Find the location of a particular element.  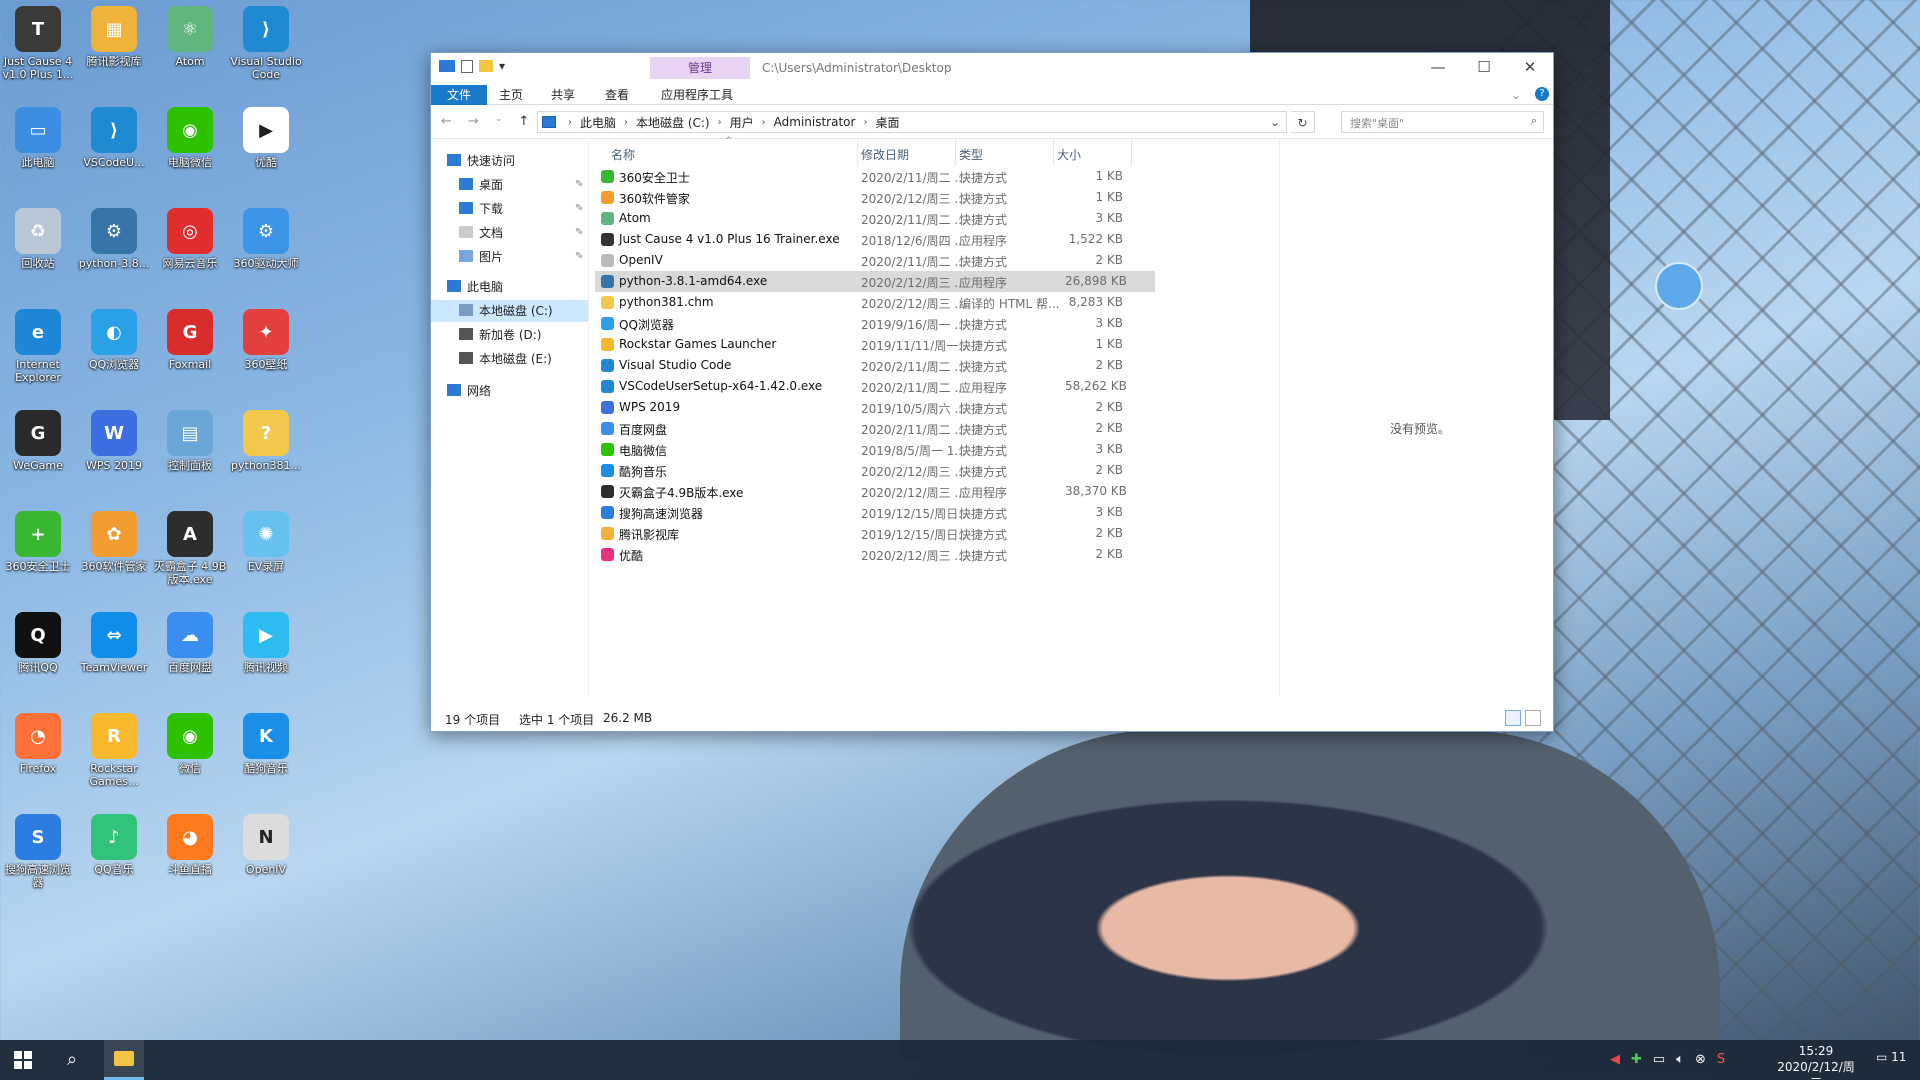

new-folder-icon is located at coordinates (486, 66).